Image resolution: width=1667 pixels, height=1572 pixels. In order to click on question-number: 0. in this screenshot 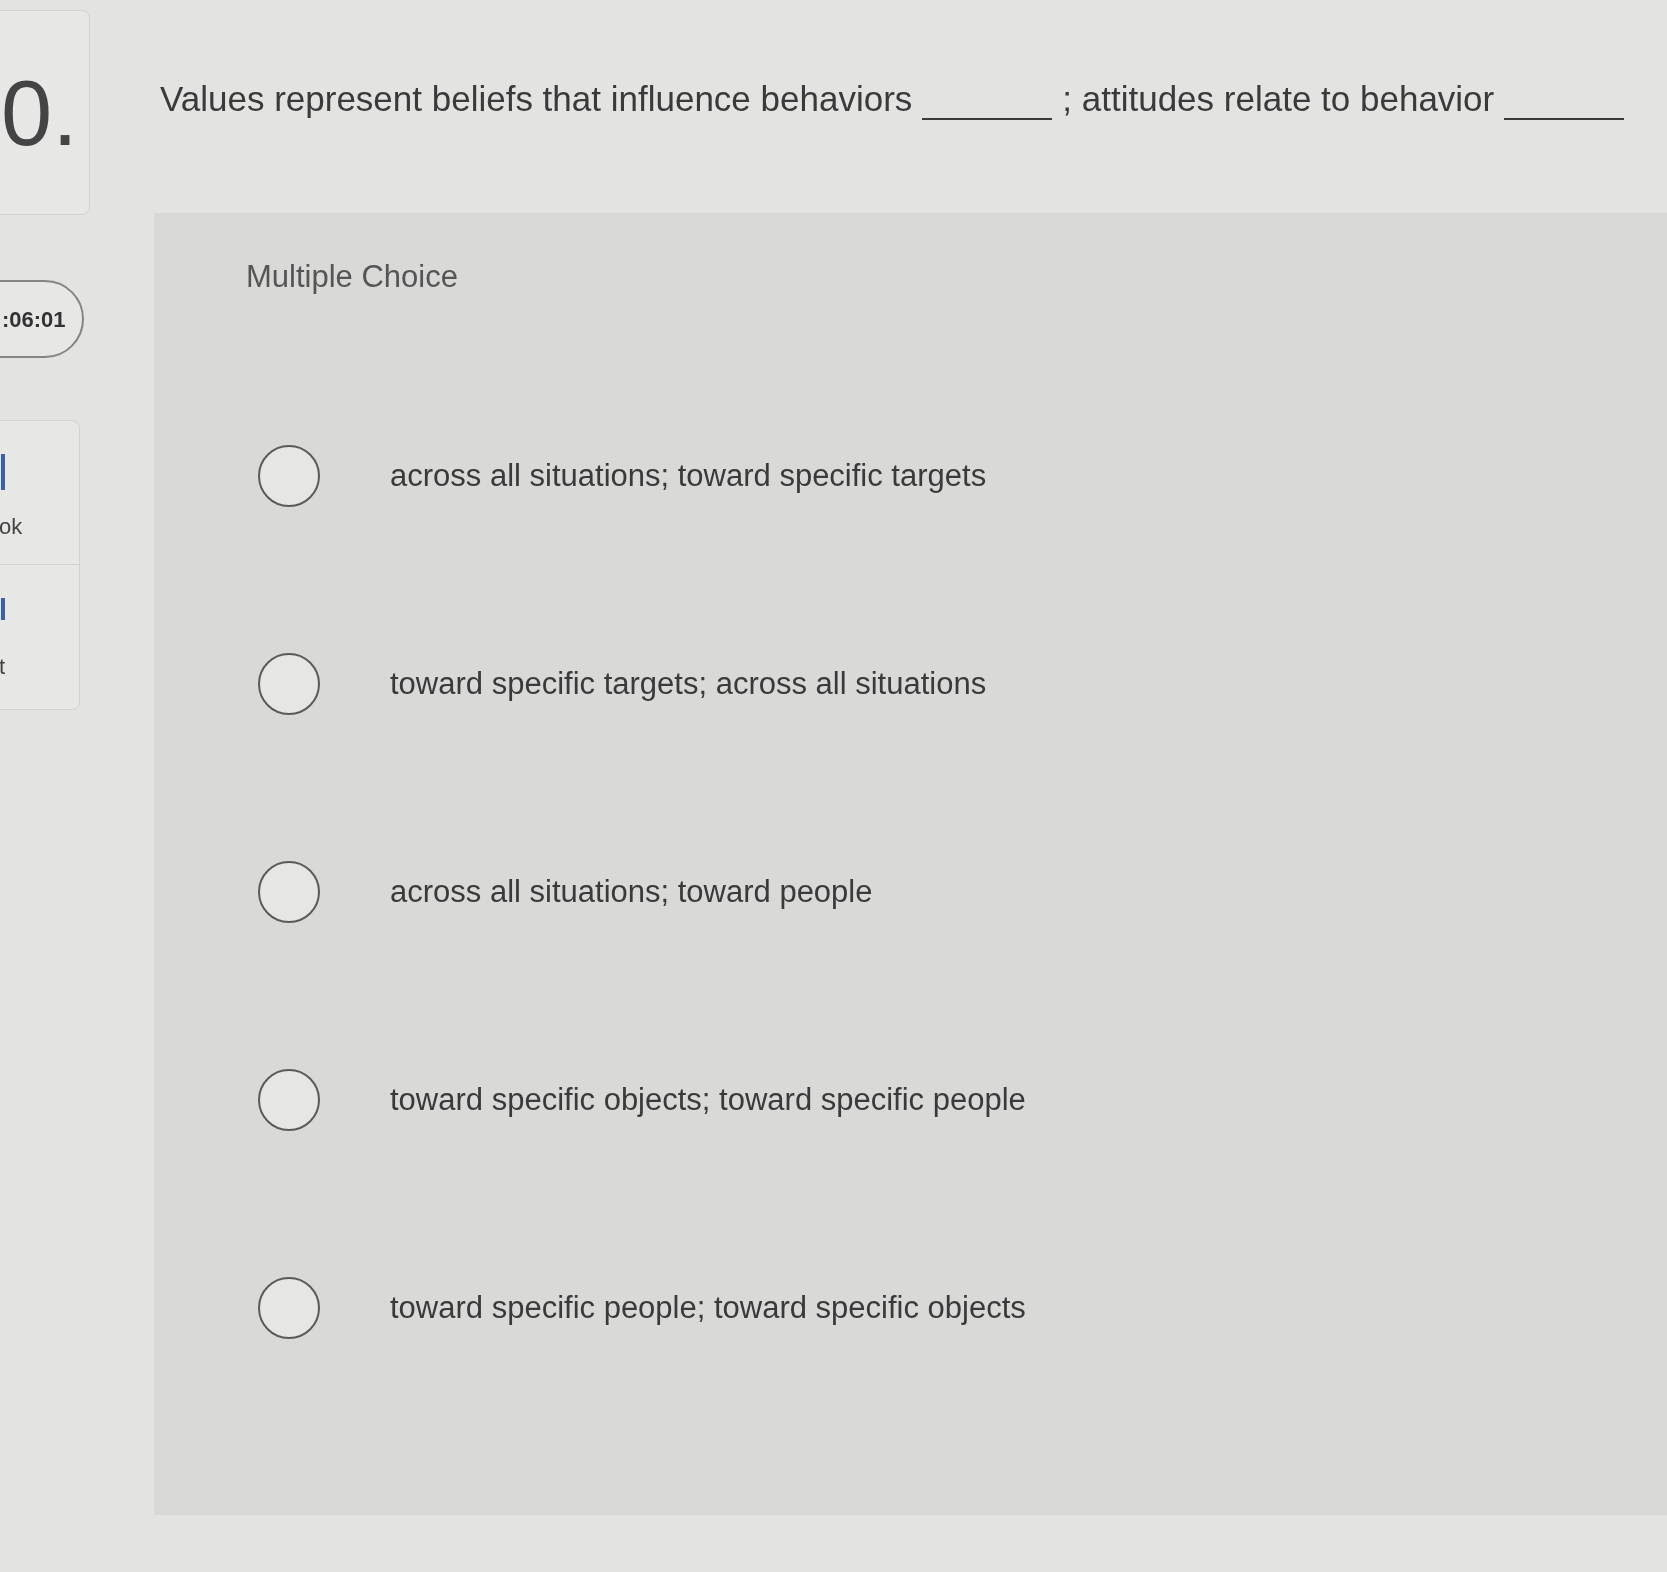, I will do `click(39, 113)`.